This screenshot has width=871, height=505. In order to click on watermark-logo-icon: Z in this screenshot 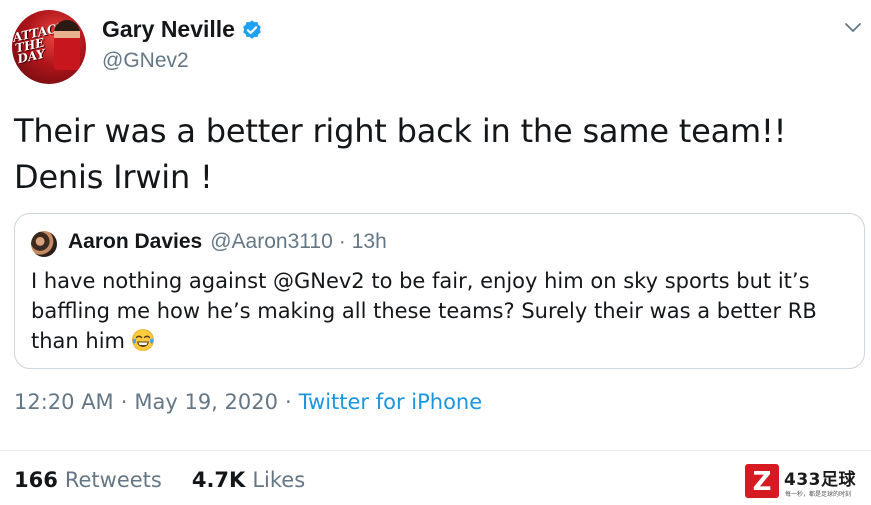, I will do `click(762, 481)`.